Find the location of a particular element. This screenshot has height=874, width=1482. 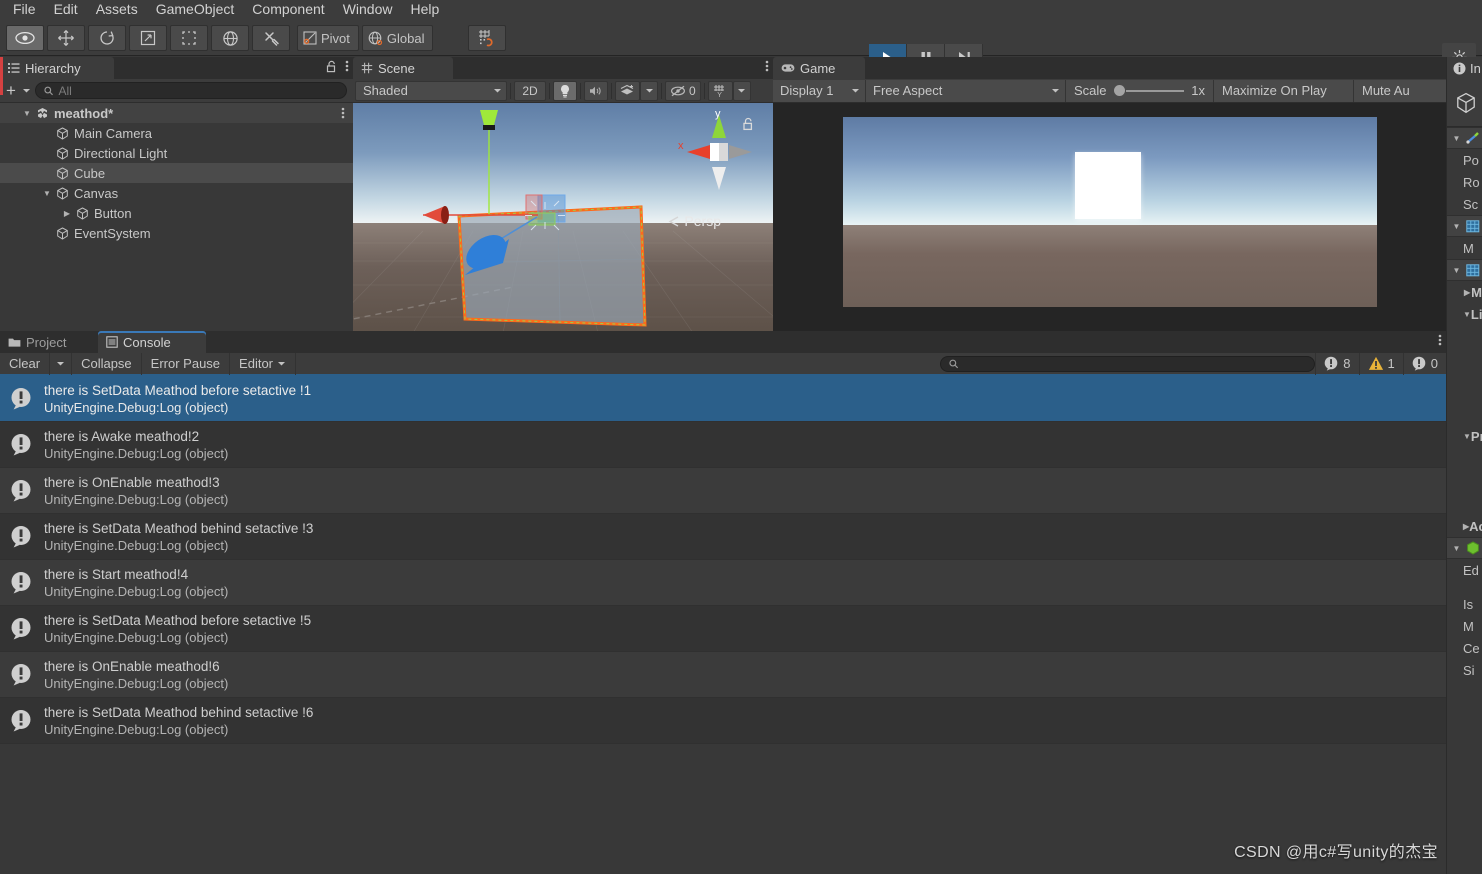

warning-count-filter: 1 is located at coordinates (1380, 363).